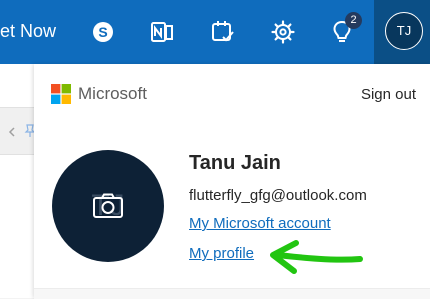 The width and height of the screenshot is (430, 299). Describe the element at coordinates (28, 31) in the screenshot. I see `get-now-link: et Now` at that location.